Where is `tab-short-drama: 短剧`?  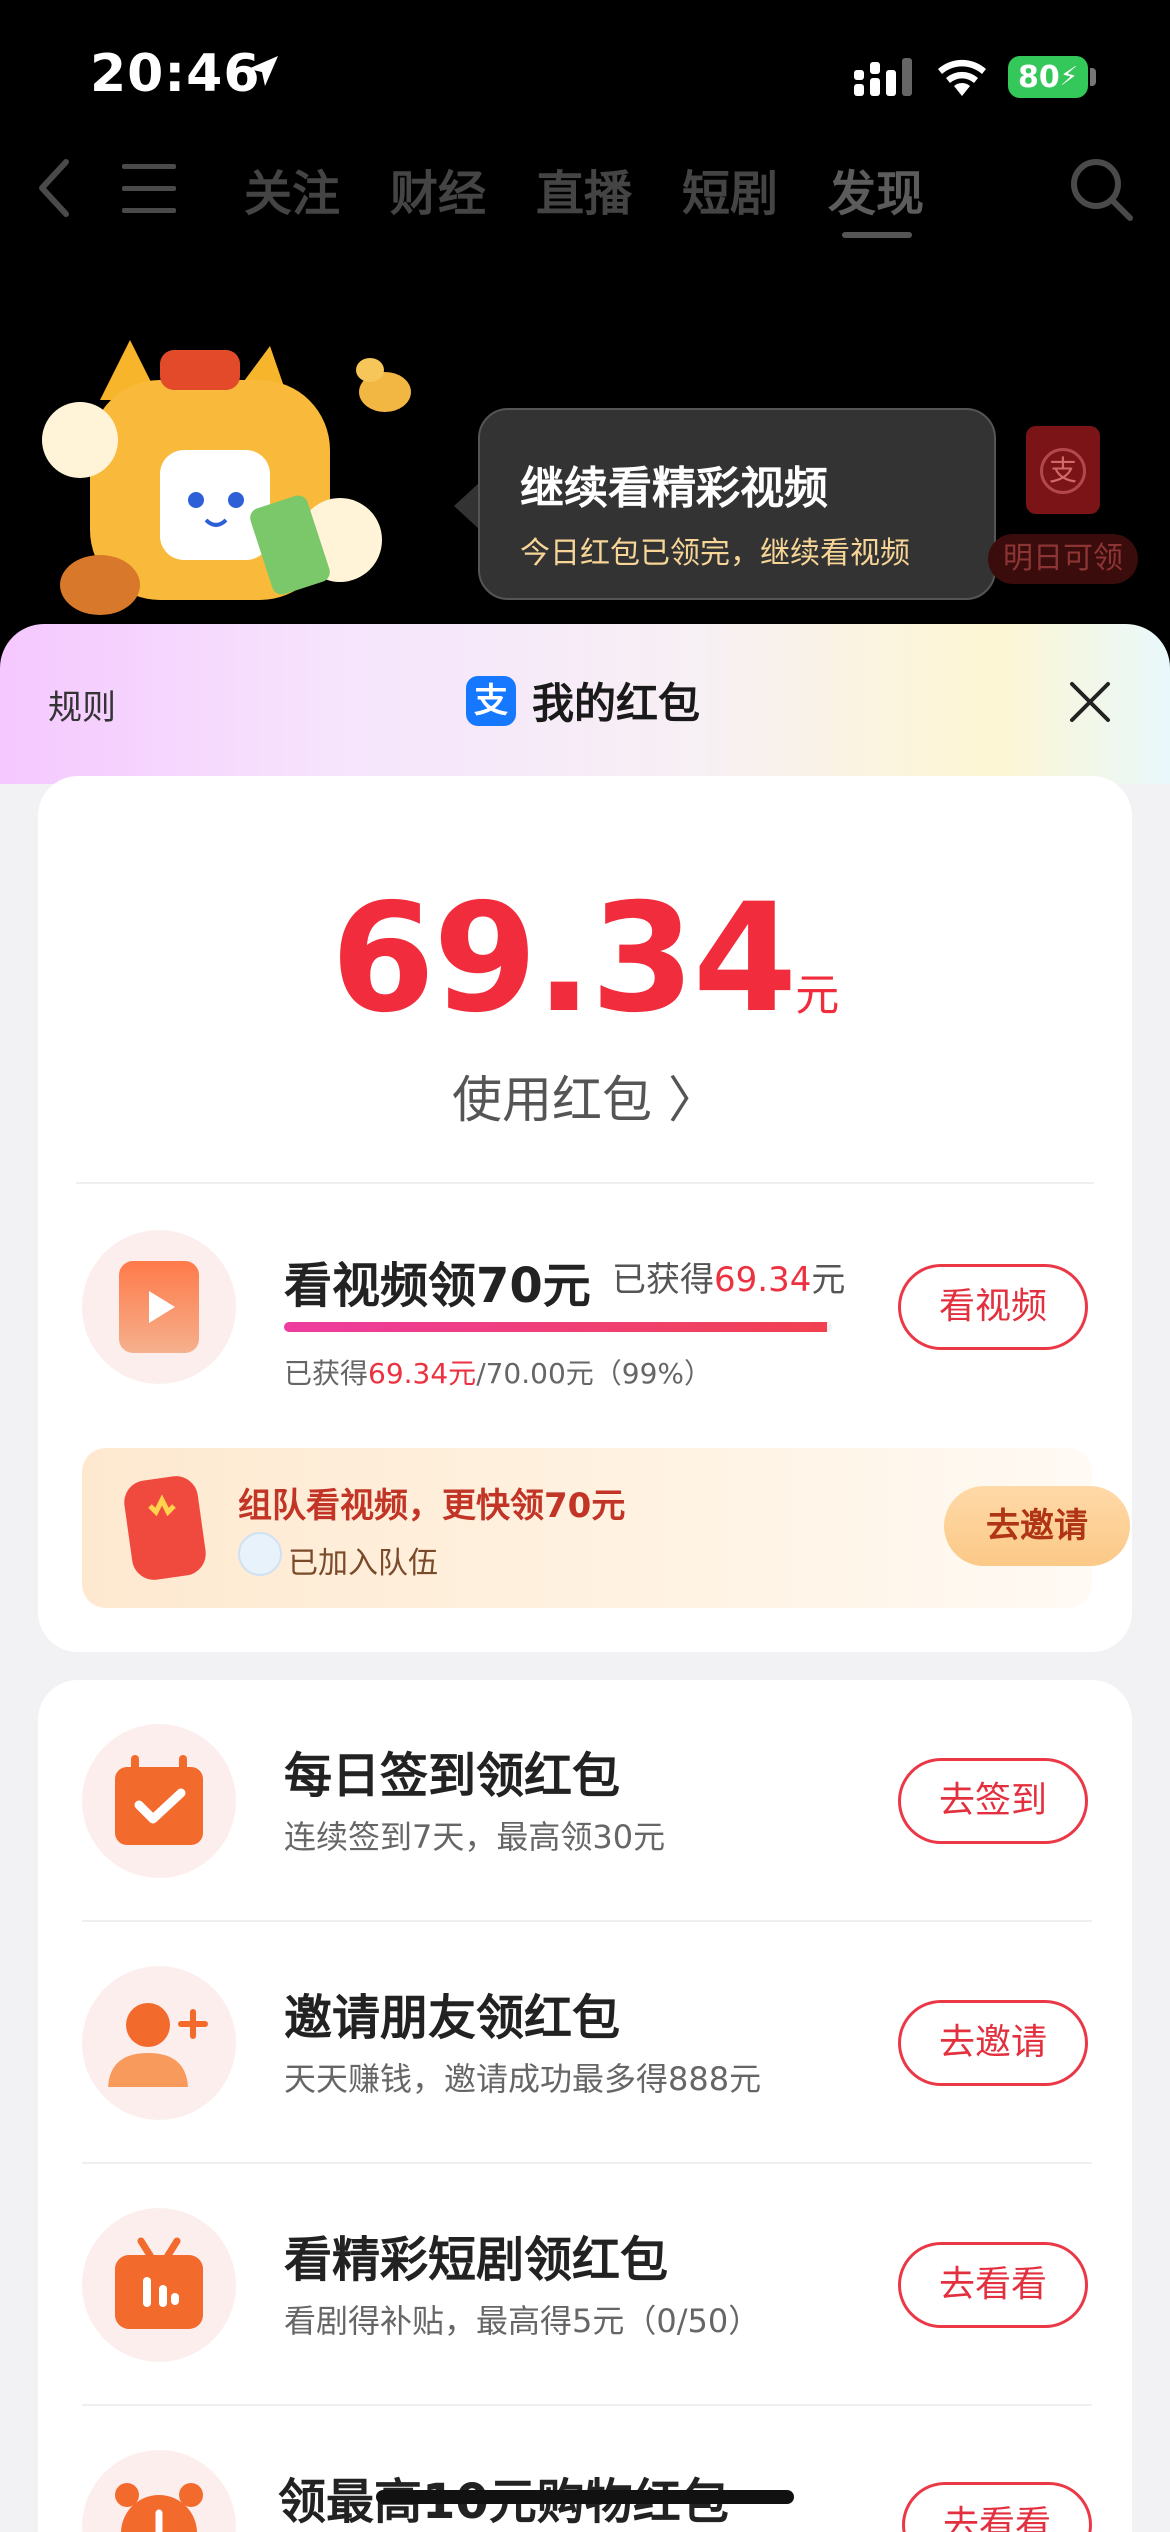
tab-short-drama: 短剧 is located at coordinates (730, 189).